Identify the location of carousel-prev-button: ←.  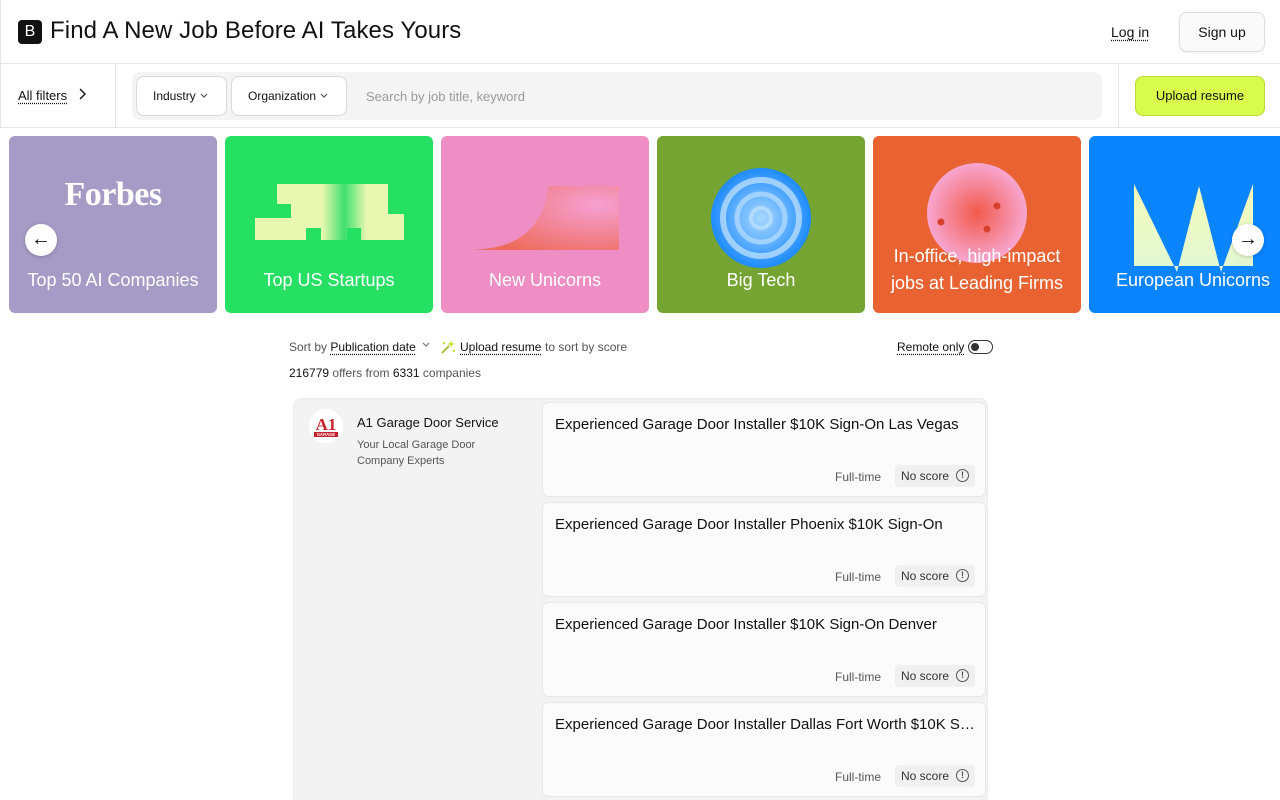
(41, 240).